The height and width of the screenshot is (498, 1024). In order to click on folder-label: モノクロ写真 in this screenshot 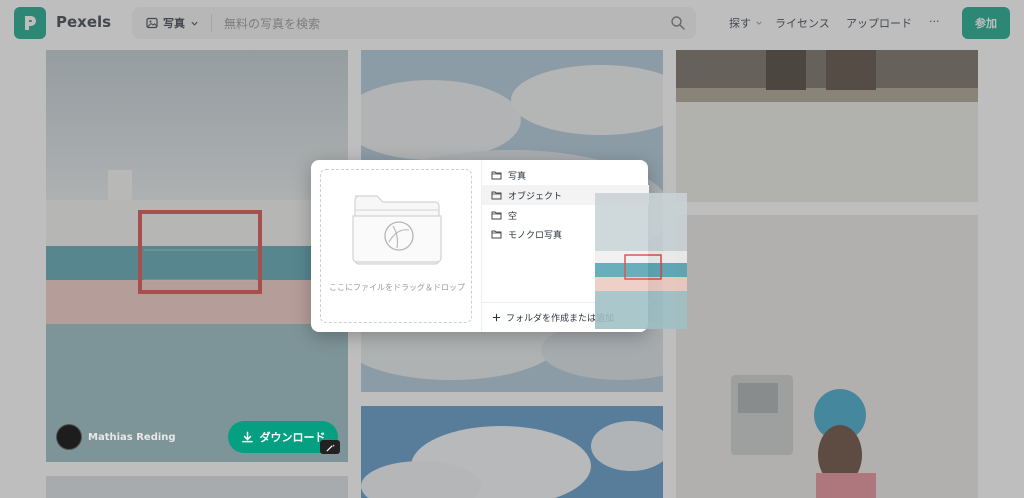, I will do `click(535, 235)`.